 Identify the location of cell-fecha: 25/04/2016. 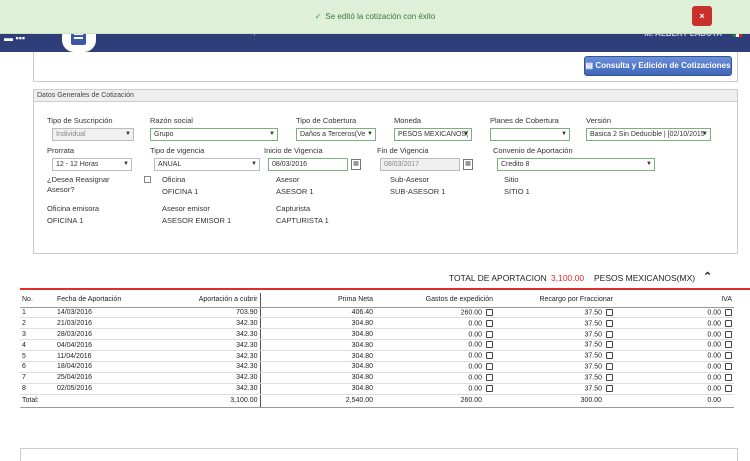
(97, 378).